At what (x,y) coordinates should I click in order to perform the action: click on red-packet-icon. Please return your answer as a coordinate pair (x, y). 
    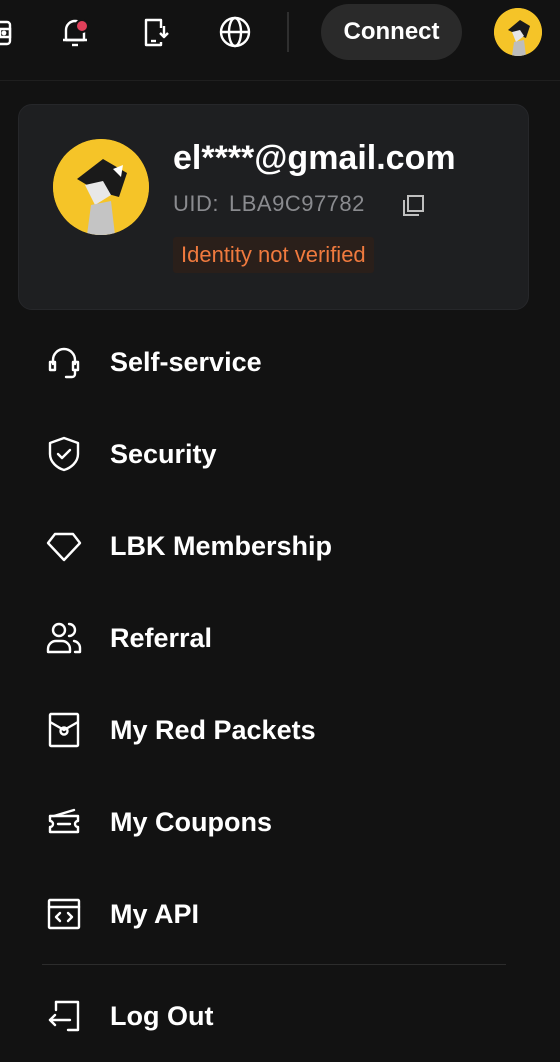
    Looking at the image, I should click on (64, 730).